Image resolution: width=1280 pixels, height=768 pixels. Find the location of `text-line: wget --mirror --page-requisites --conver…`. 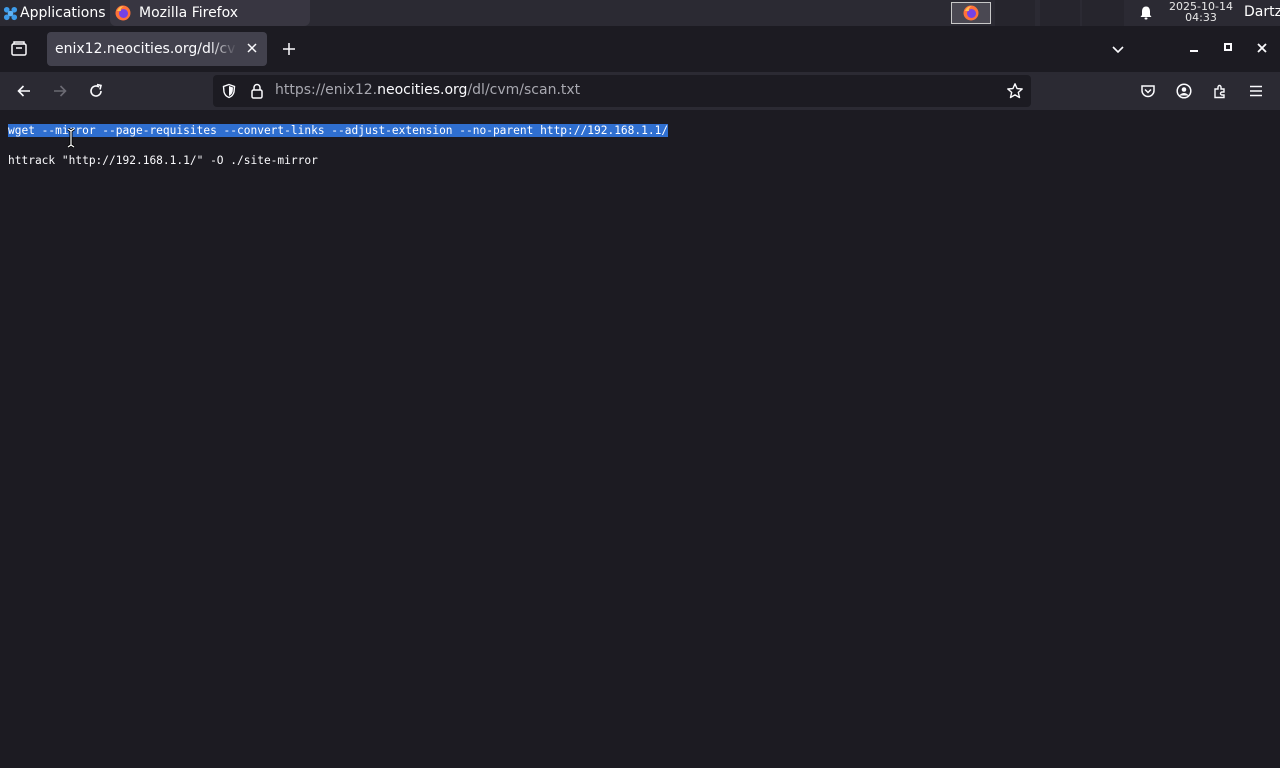

text-line: wget --mirror --page-requisites --conver… is located at coordinates (338, 130).